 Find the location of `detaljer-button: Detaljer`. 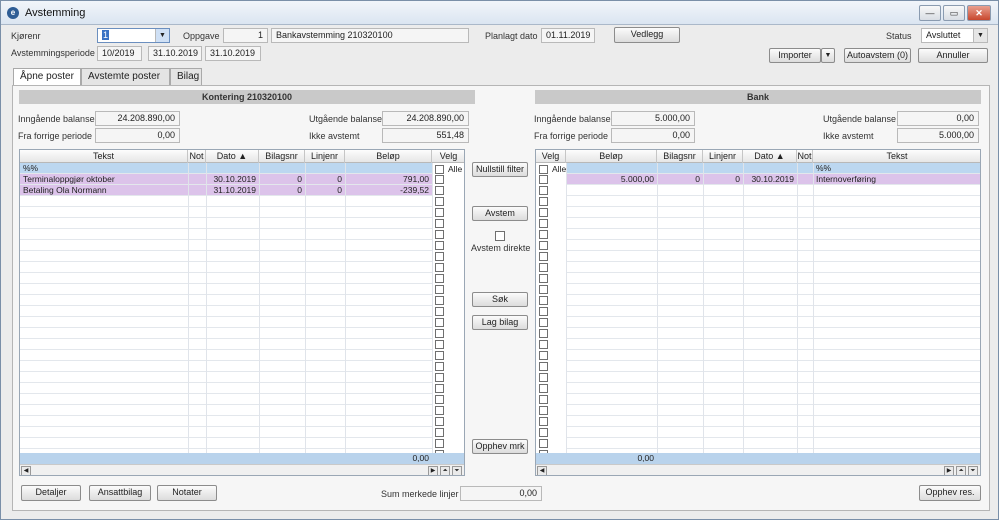

detaljer-button: Detaljer is located at coordinates (51, 493).